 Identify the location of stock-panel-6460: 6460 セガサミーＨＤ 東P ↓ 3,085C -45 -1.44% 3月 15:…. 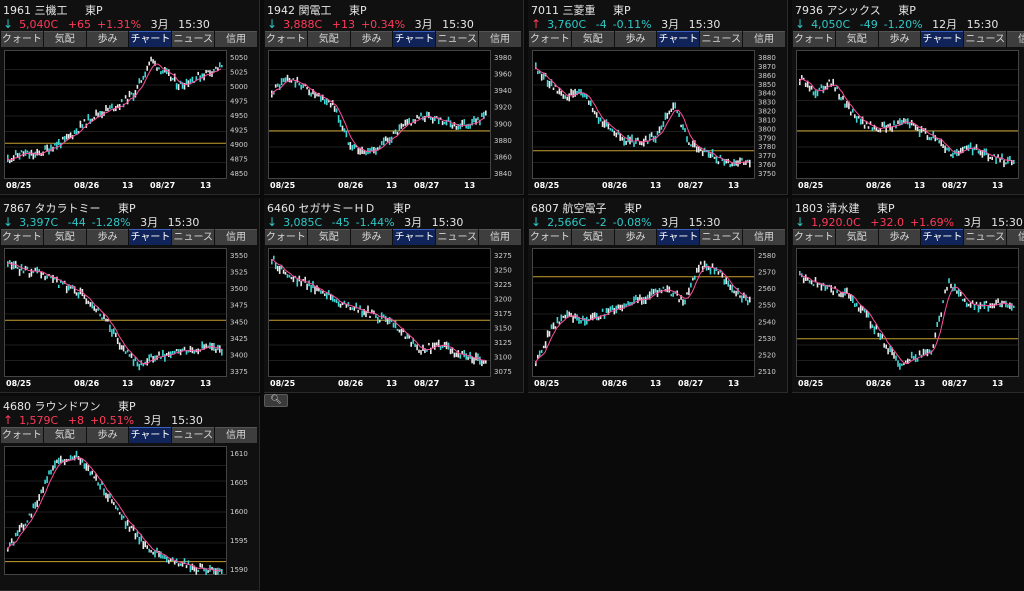
(394, 295).